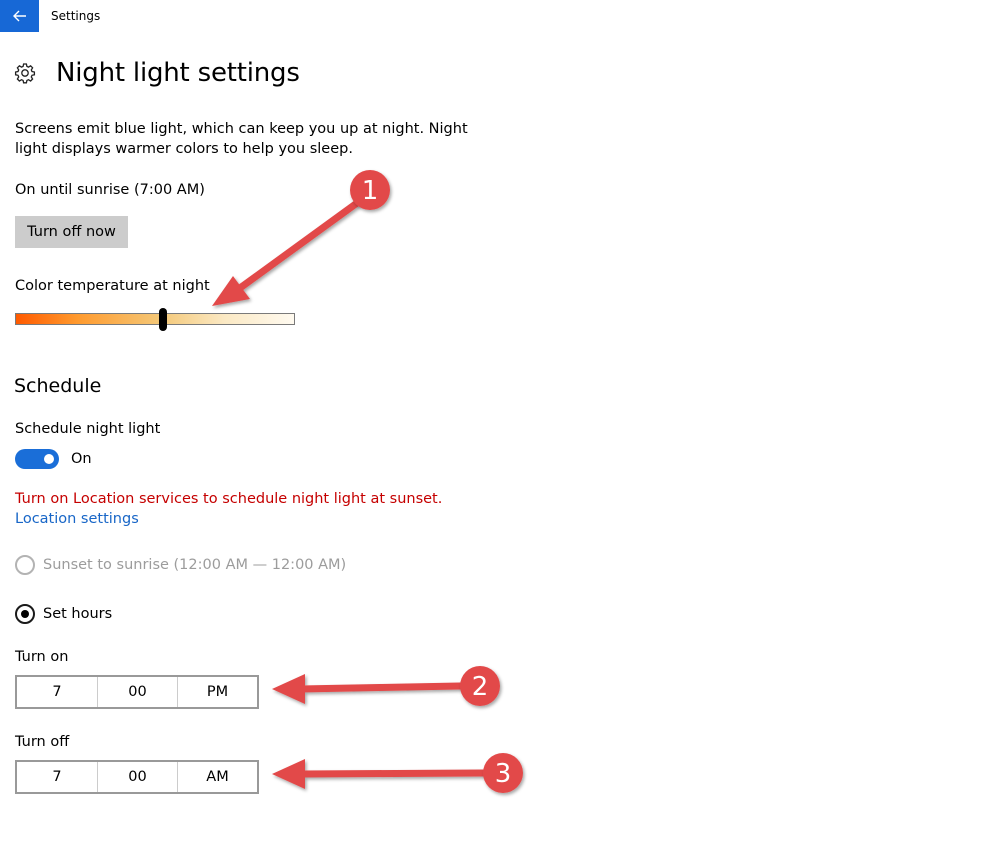 The height and width of the screenshot is (861, 1007). I want to click on svg-text: 1, so click(370, 191).